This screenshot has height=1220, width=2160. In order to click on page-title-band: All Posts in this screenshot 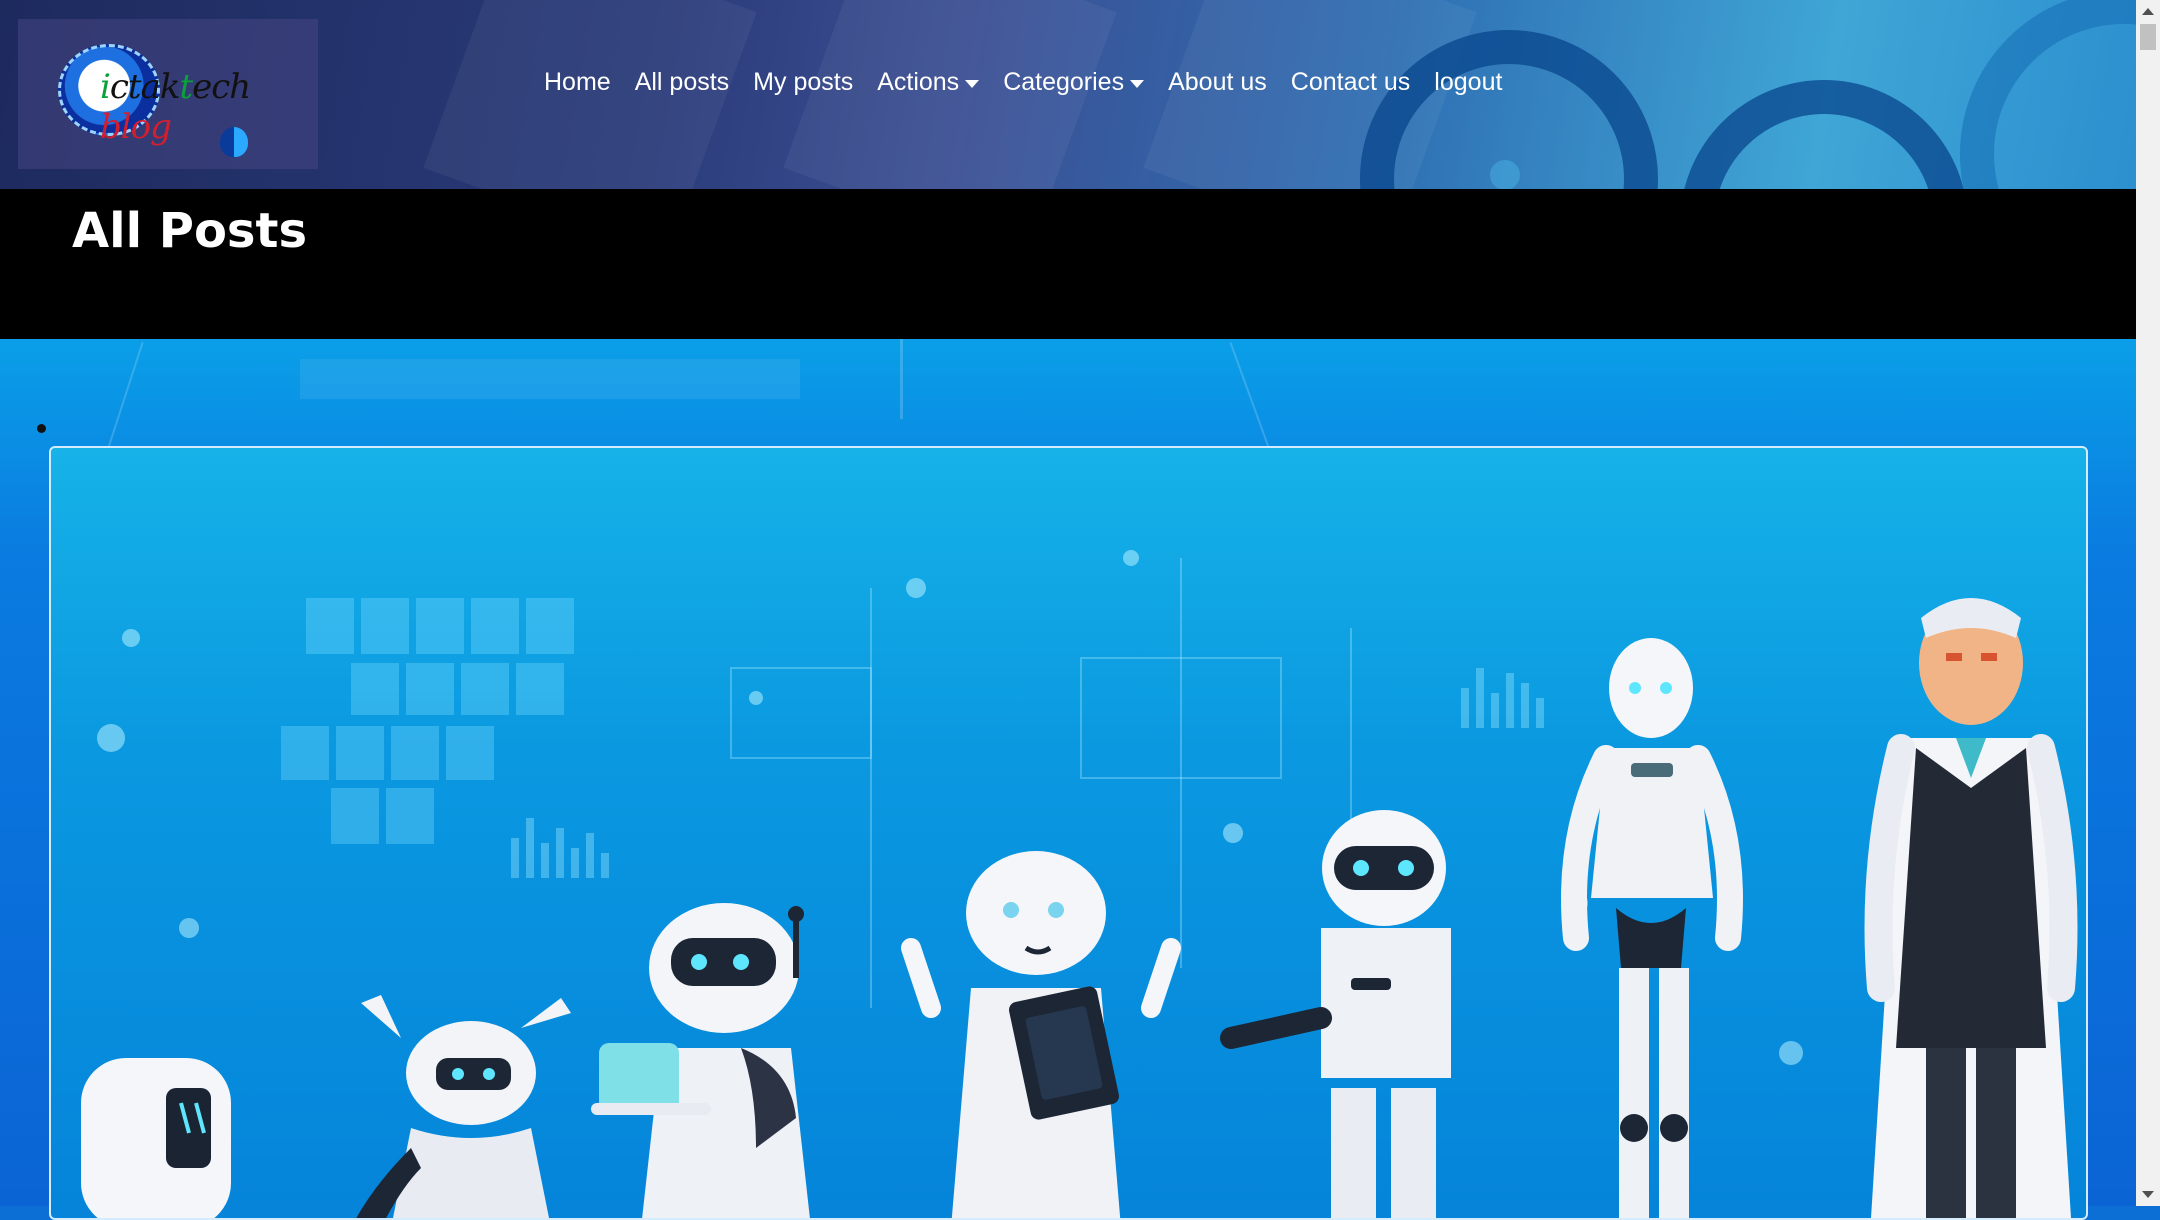, I will do `click(1068, 264)`.